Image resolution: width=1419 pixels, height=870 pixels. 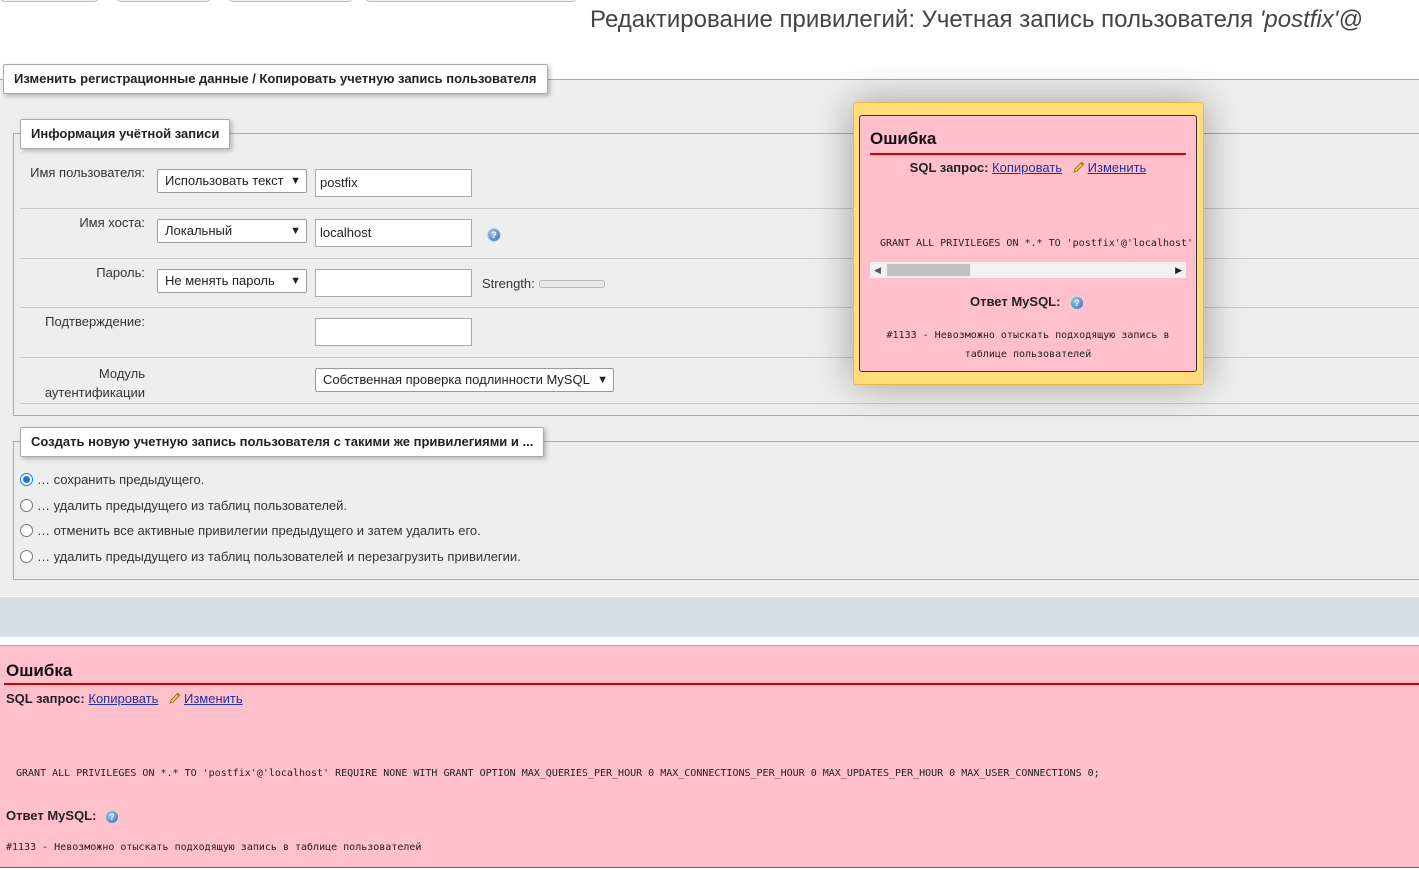 I want to click on popup-edit-link: Изменить, so click(x=1117, y=167).